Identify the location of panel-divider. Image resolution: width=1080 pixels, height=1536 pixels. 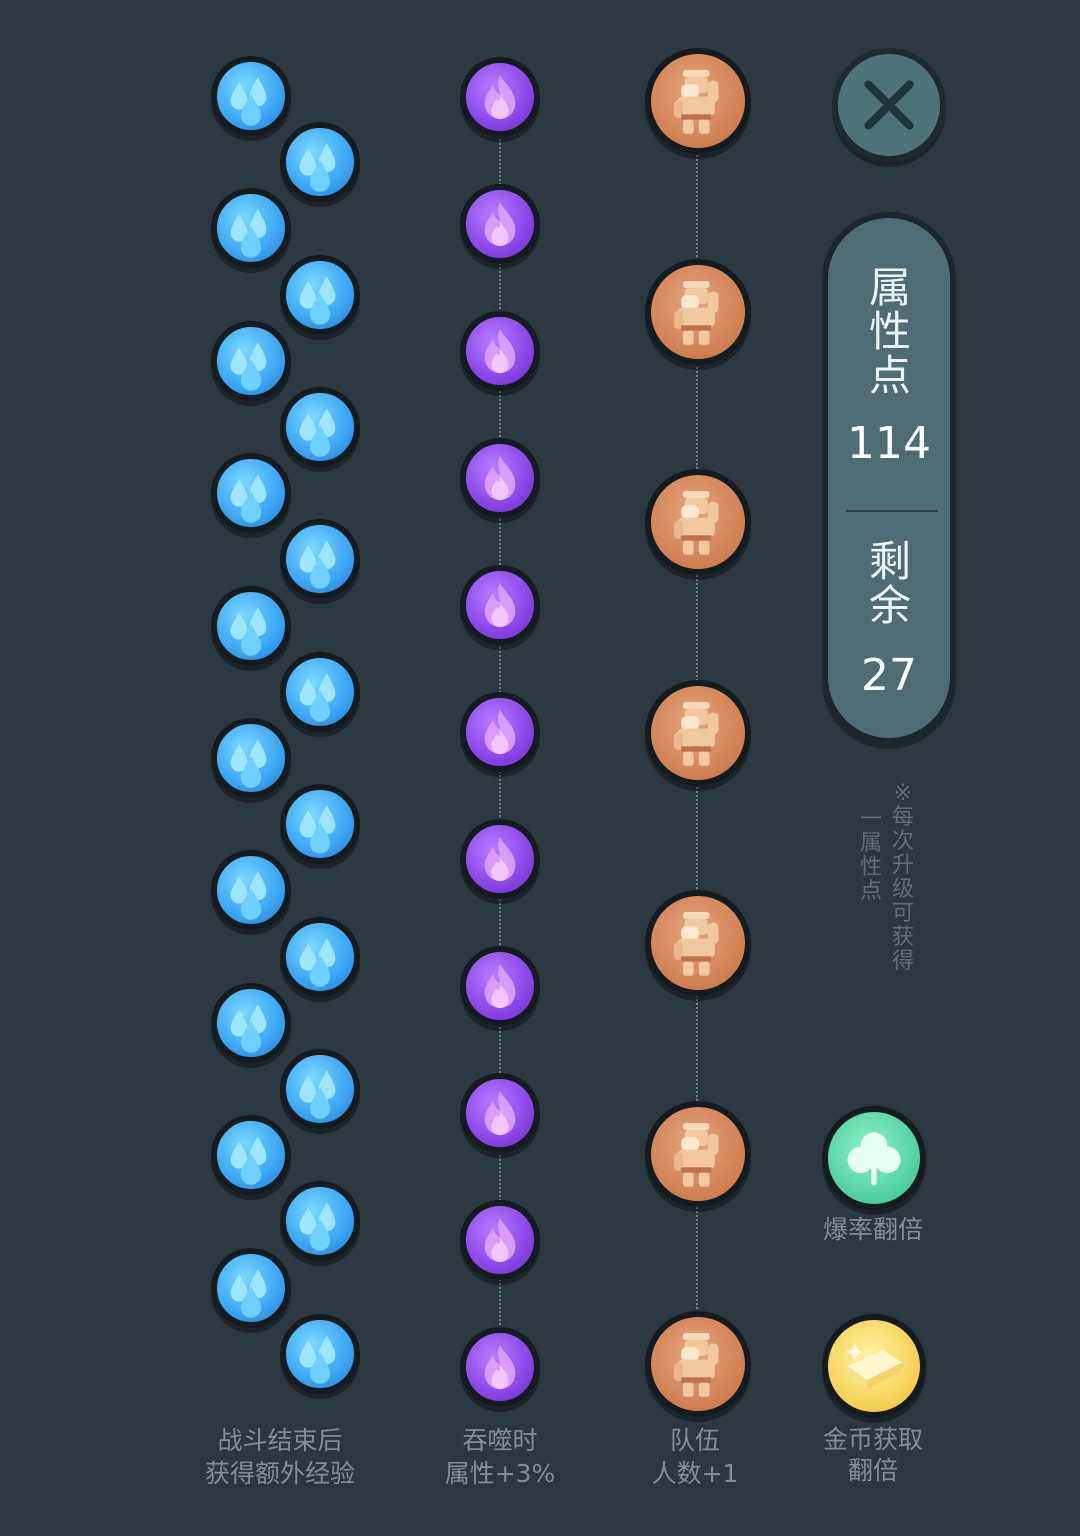
(892, 511).